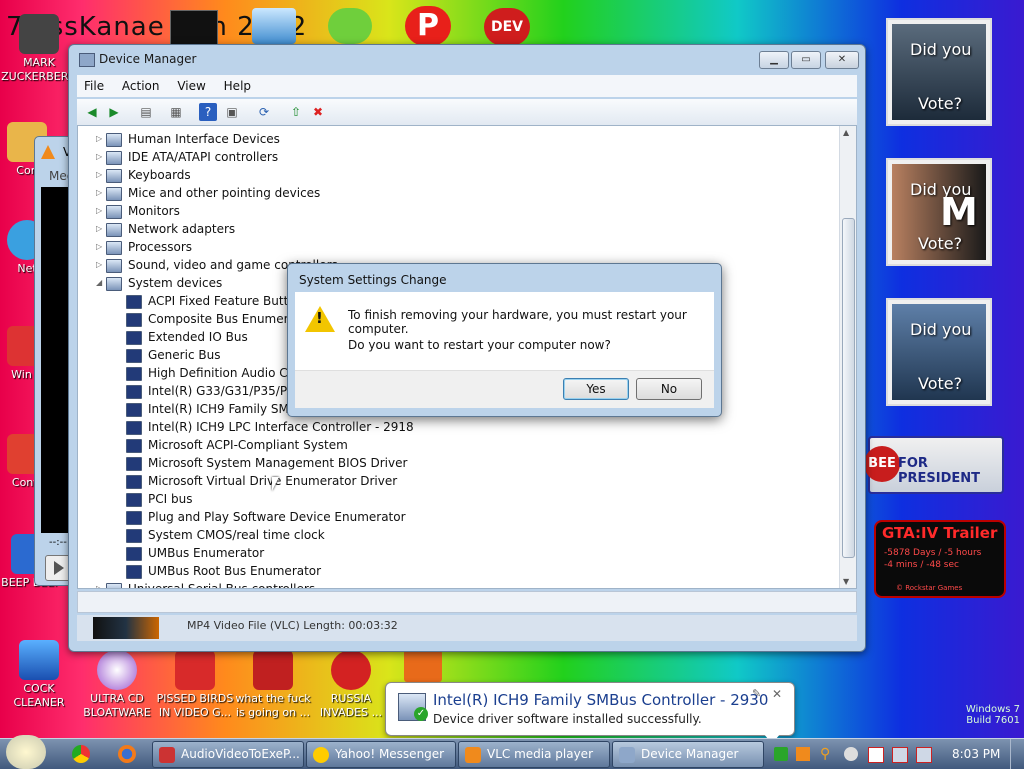 This screenshot has height=769, width=1024. Describe the element at coordinates (846, 132) in the screenshot. I see `scroll-up-arrow-icon: ▲` at that location.